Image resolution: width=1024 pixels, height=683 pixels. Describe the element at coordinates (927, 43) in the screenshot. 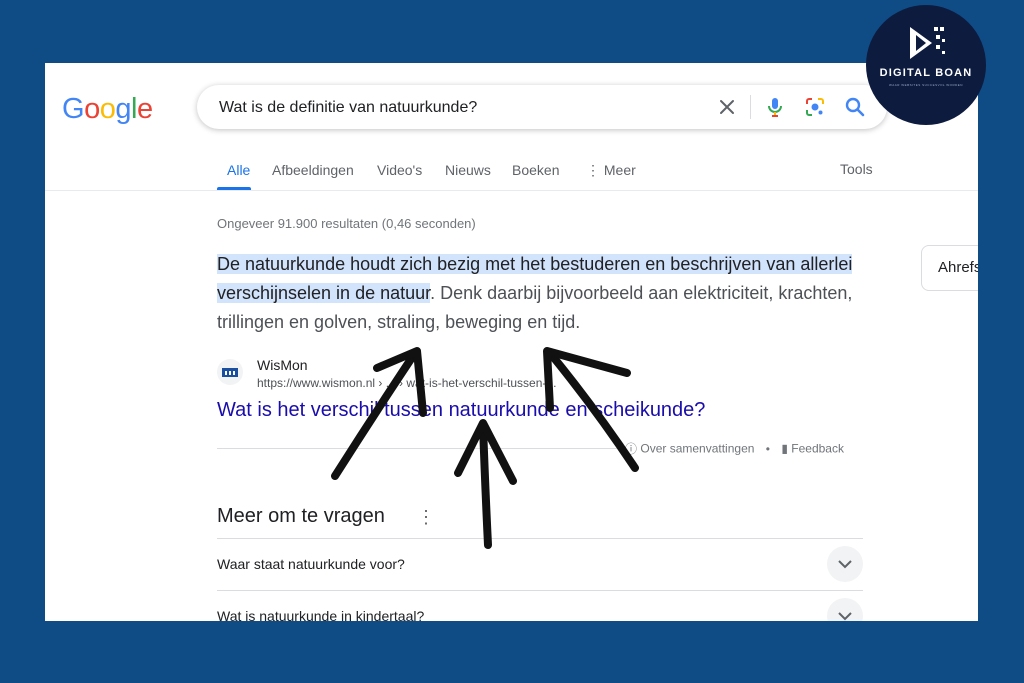

I see `digital-boan-logo-icon` at that location.